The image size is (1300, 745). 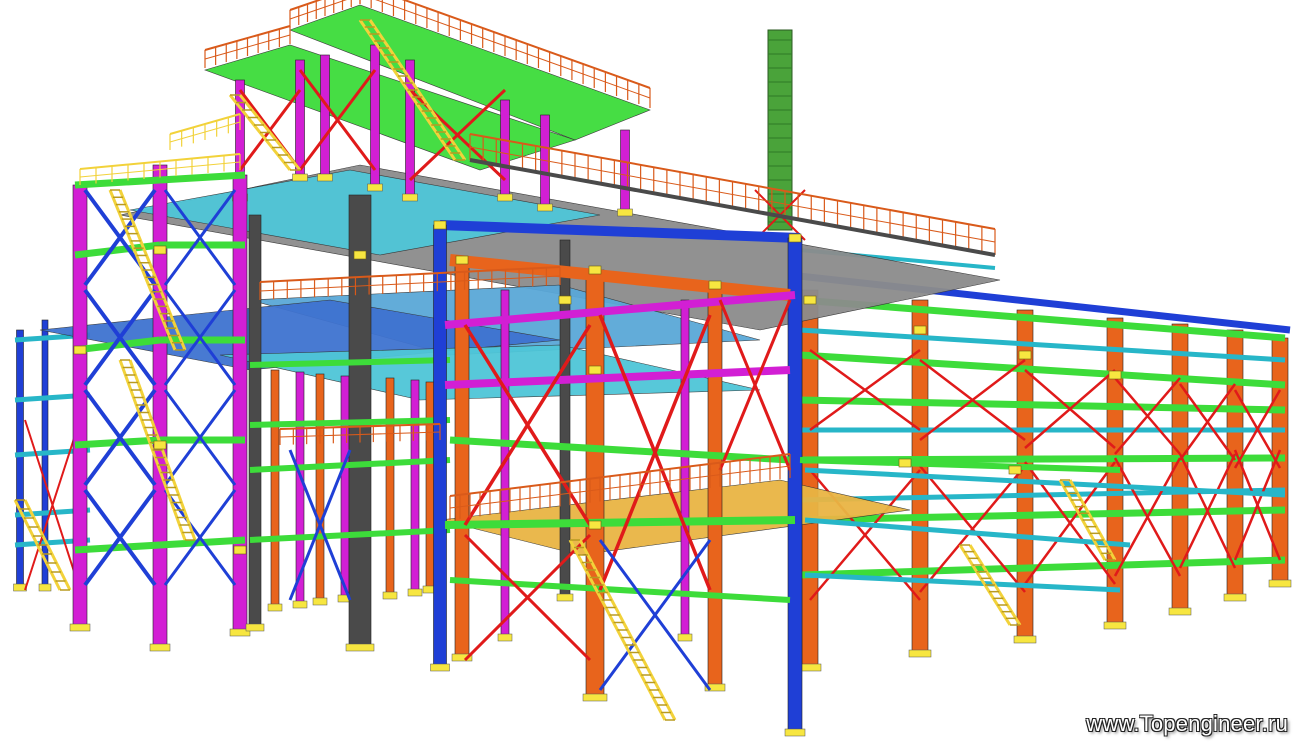 What do you see at coordinates (20, 460) in the screenshot?
I see `left-edge-column` at bounding box center [20, 460].